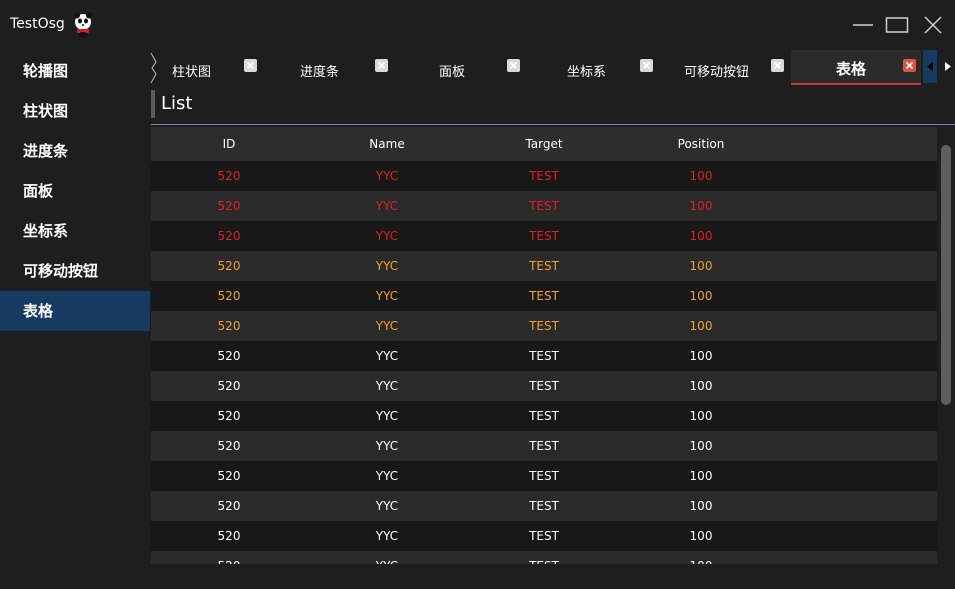  I want to click on section-marker, so click(153, 104).